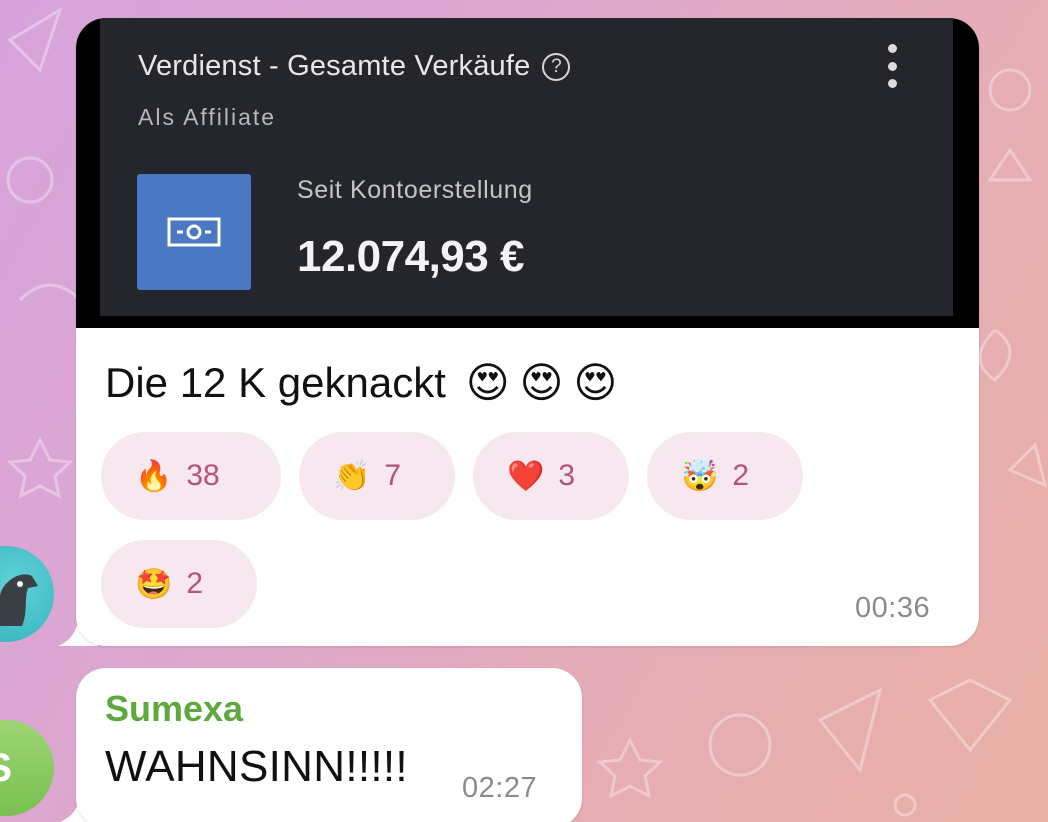 The width and height of the screenshot is (1048, 822). I want to click on message-time: 00:36, so click(893, 608).